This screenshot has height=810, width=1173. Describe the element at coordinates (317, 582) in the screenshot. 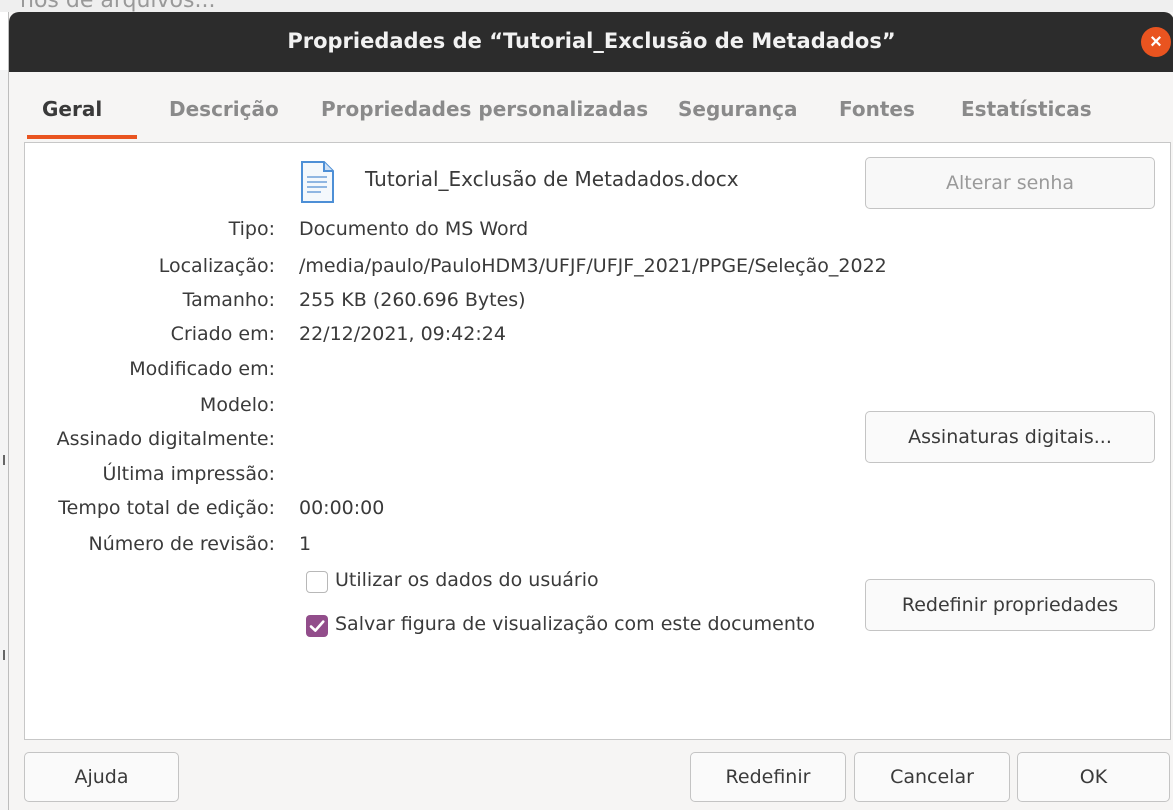

I see `use-user-data-checkbox` at that location.